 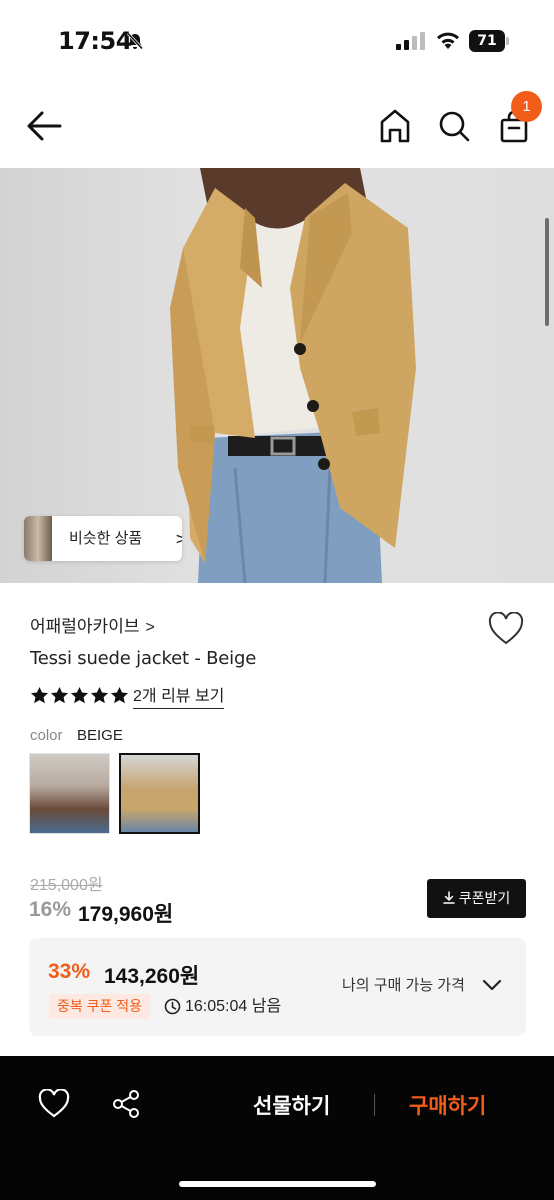 I want to click on battery-cap, so click(x=507, y=41).